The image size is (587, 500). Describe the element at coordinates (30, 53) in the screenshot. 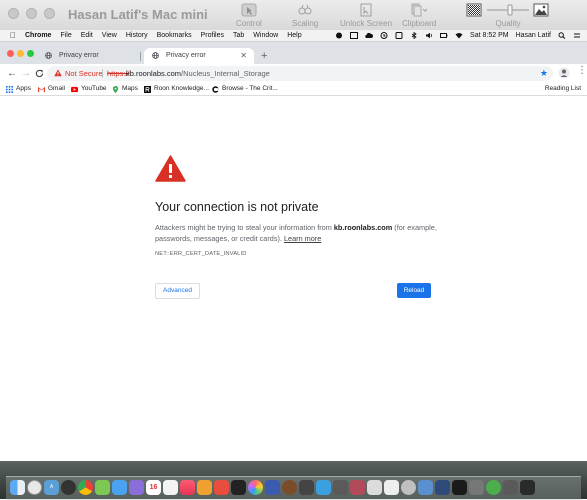

I see `zoom-browser-button` at that location.